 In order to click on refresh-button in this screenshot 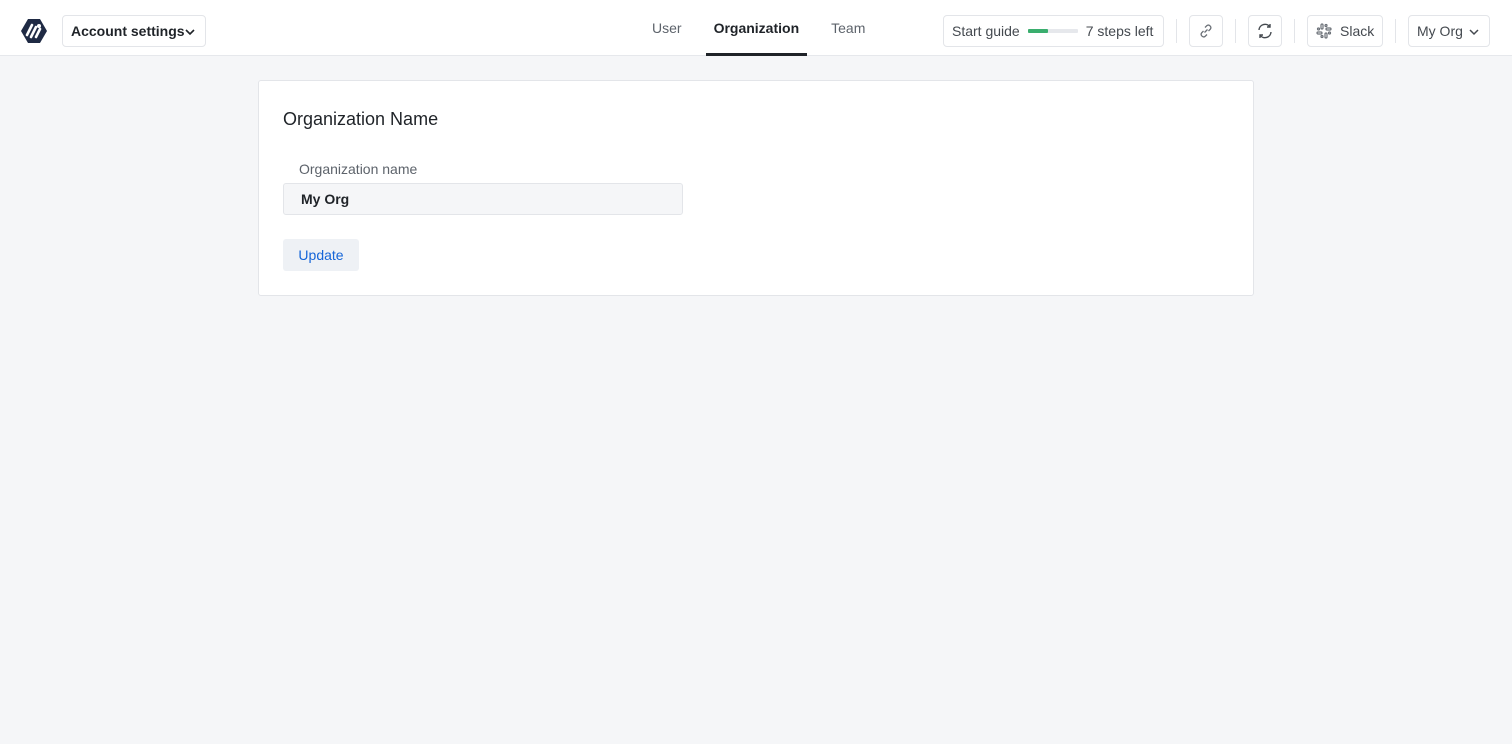, I will do `click(1265, 31)`.